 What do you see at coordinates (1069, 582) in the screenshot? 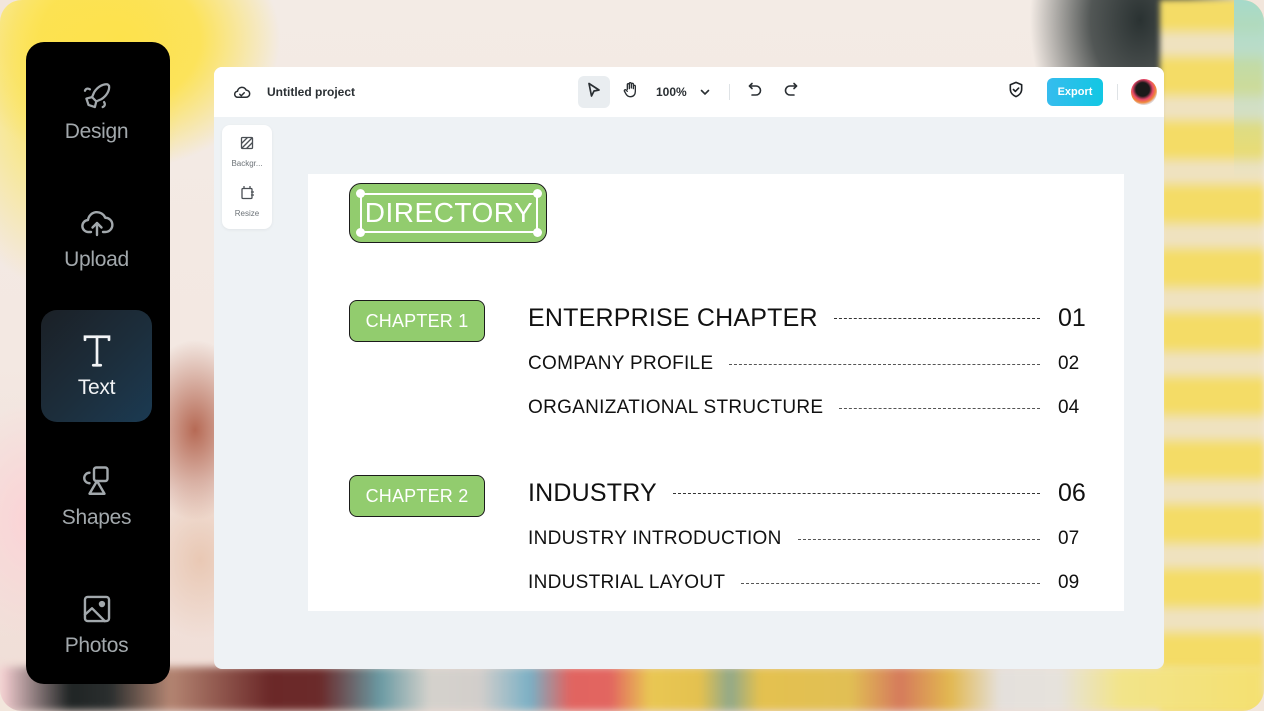
I see `toc-page-number: 09` at bounding box center [1069, 582].